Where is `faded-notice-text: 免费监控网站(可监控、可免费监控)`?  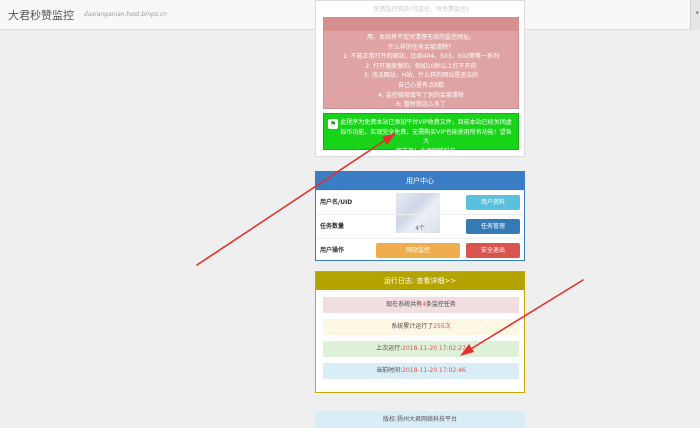 faded-notice-text: 免费监控网站(可监控、可免费监控) is located at coordinates (421, 9).